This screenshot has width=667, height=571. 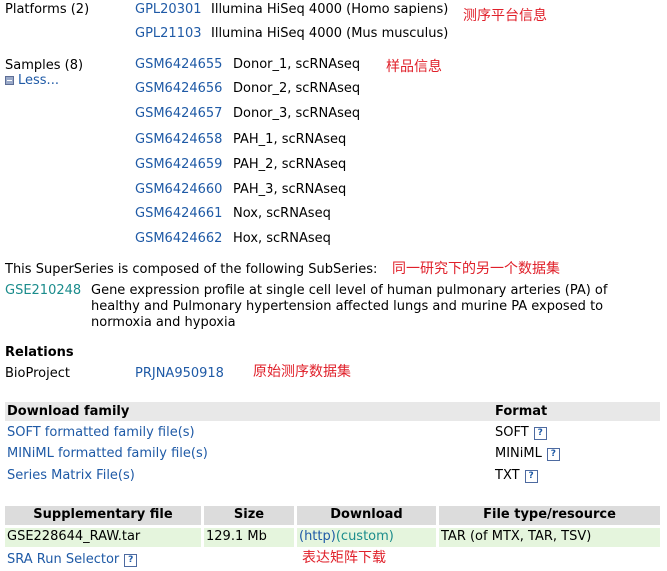 What do you see at coordinates (107, 454) in the screenshot?
I see `miniml-family-link: MINiML formatted family file(s)` at bounding box center [107, 454].